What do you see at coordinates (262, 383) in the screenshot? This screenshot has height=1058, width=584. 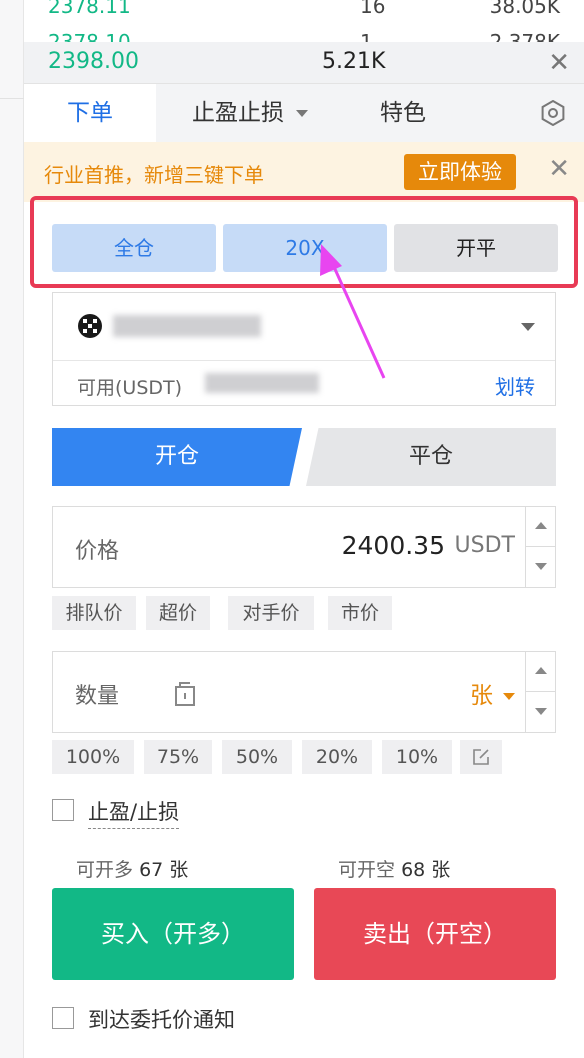 I see `redacted-balance` at bounding box center [262, 383].